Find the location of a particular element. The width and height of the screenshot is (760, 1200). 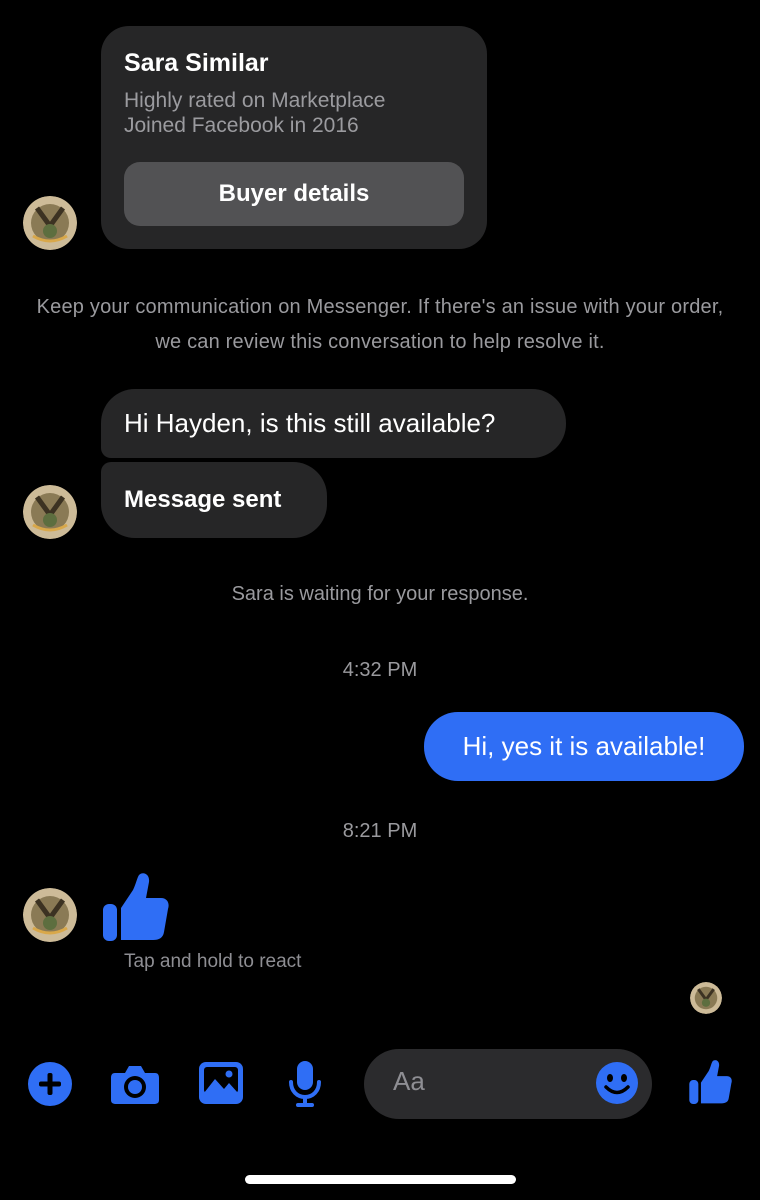

timestamp: 4:32 PM is located at coordinates (380, 670).